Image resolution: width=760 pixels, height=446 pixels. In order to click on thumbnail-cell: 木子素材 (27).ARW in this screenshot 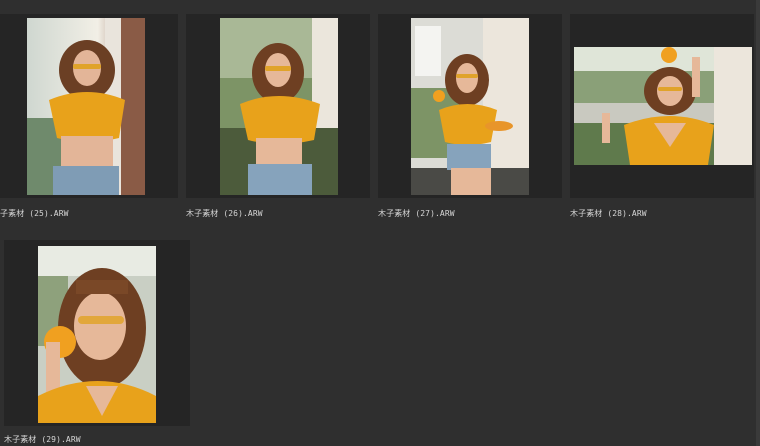, I will do `click(470, 116)`.